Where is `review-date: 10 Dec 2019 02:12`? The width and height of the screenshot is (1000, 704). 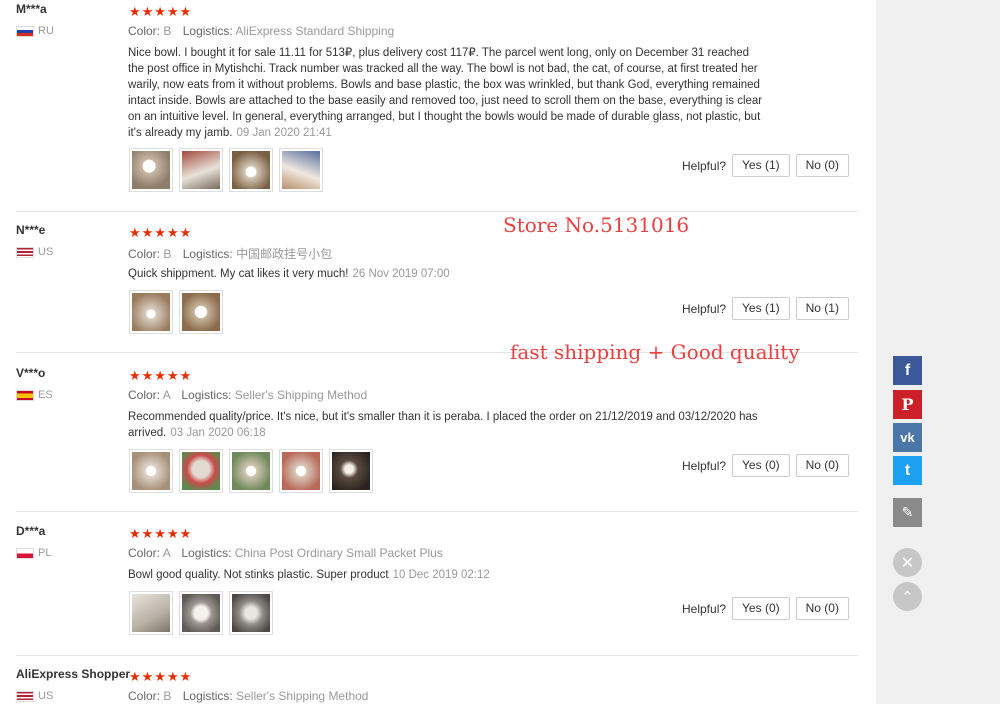 review-date: 10 Dec 2019 02:12 is located at coordinates (441, 575).